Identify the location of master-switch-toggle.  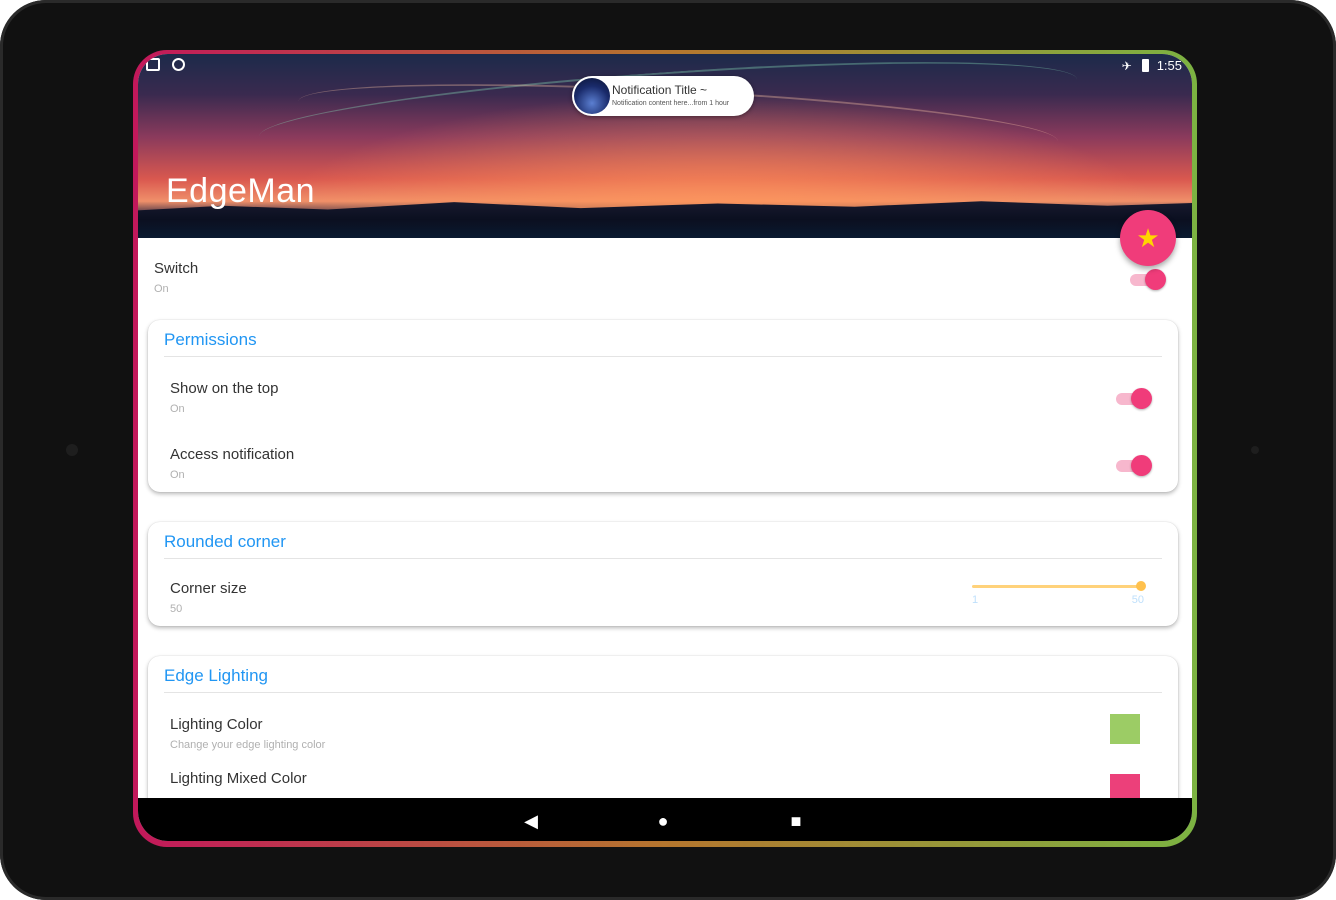
(1148, 279).